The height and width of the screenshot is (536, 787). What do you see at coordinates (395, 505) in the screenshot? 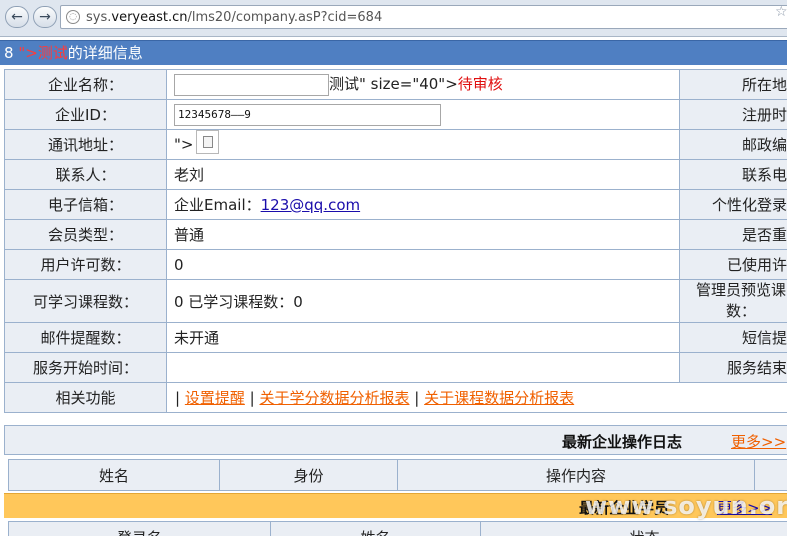
I see `members-header: 最新企业学员 更多>>` at bounding box center [395, 505].